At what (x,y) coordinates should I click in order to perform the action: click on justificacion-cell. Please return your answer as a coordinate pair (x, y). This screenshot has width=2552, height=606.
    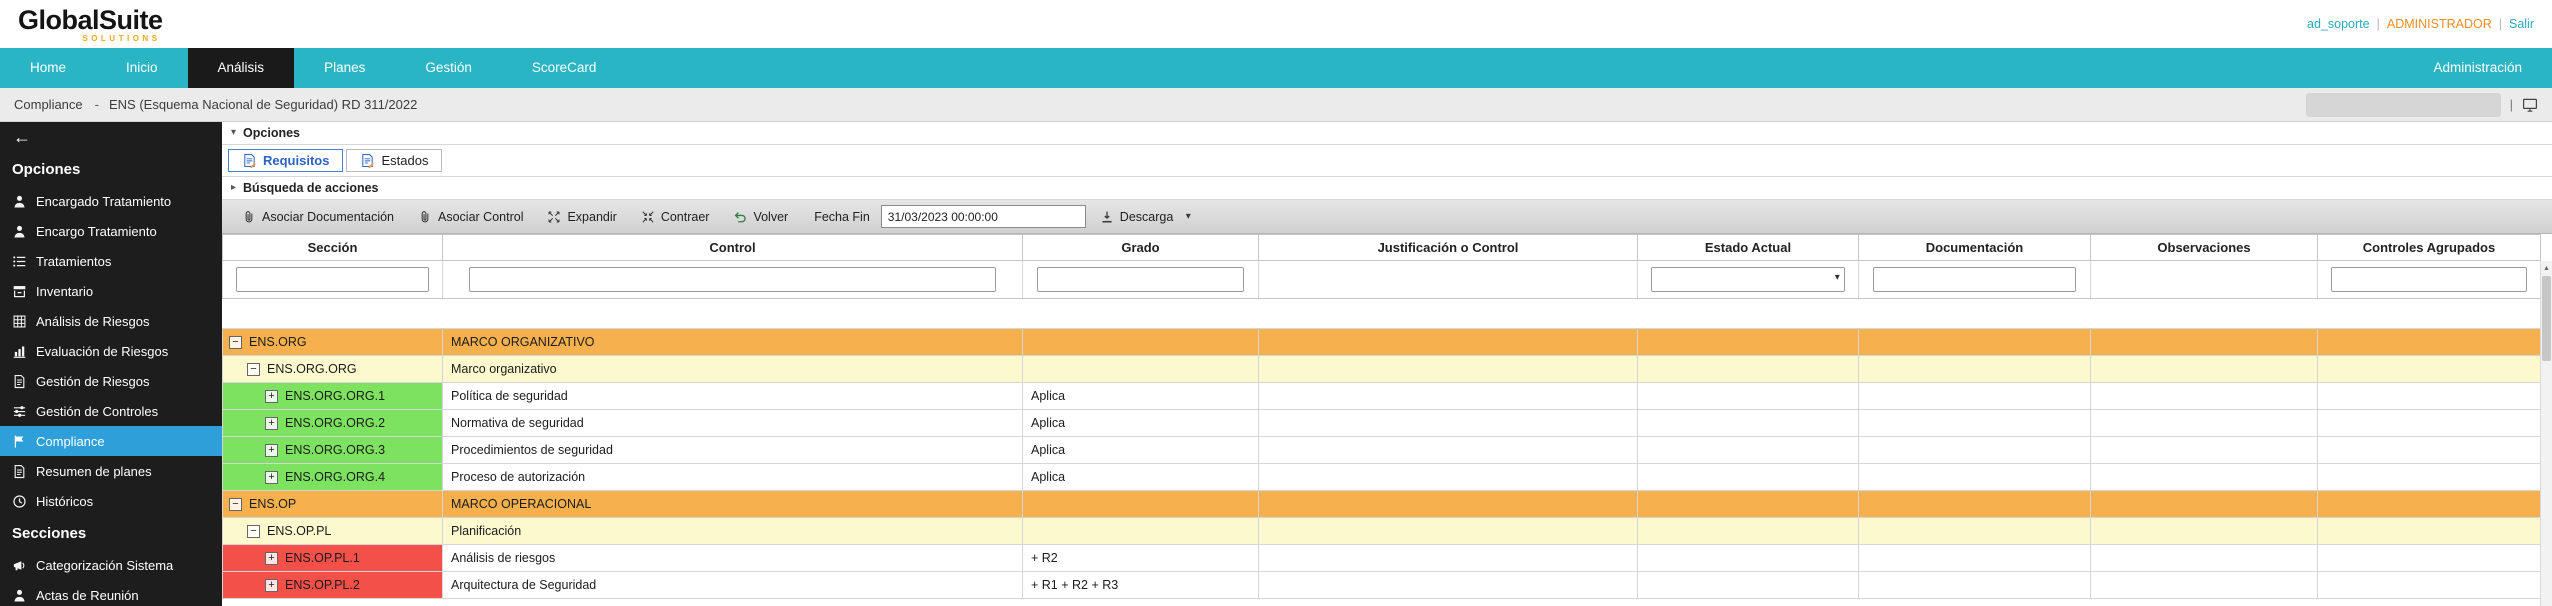
    Looking at the image, I should click on (1448, 396).